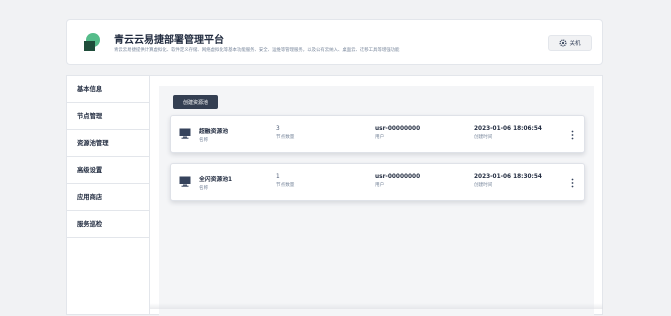 The width and height of the screenshot is (671, 316). I want to click on sidebar-item-label: 资源池管理, so click(93, 143).